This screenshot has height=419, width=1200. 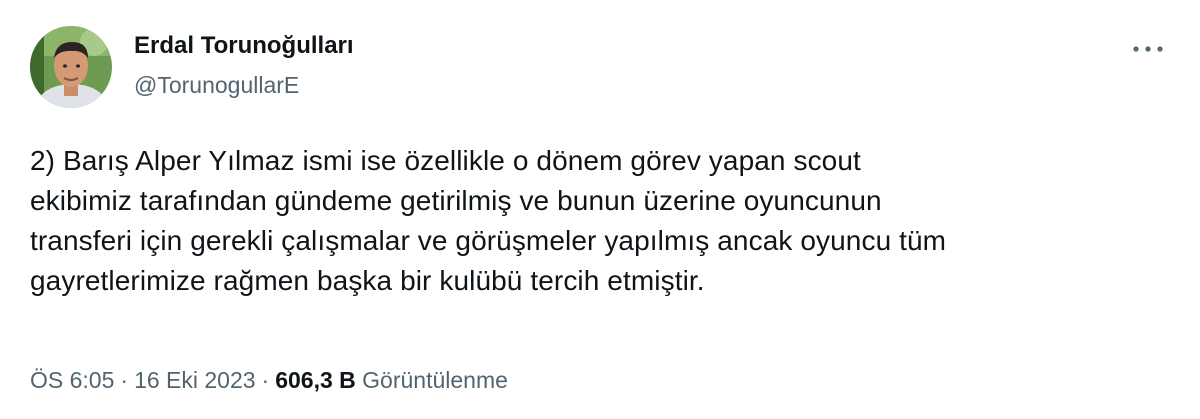 I want to click on tweet-time: ÖS 6:05, so click(x=72, y=380).